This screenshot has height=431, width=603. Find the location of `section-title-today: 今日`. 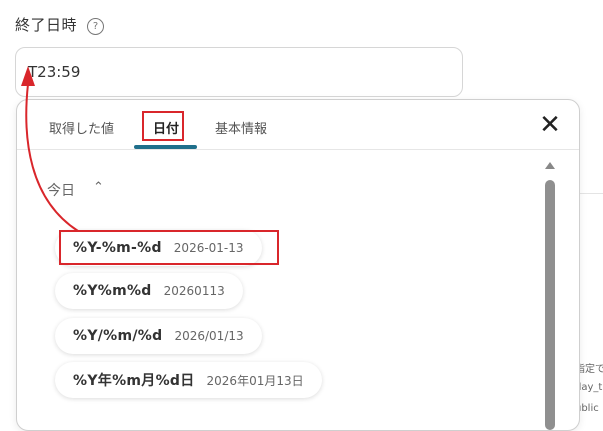

section-title-today: 今日 is located at coordinates (61, 190).